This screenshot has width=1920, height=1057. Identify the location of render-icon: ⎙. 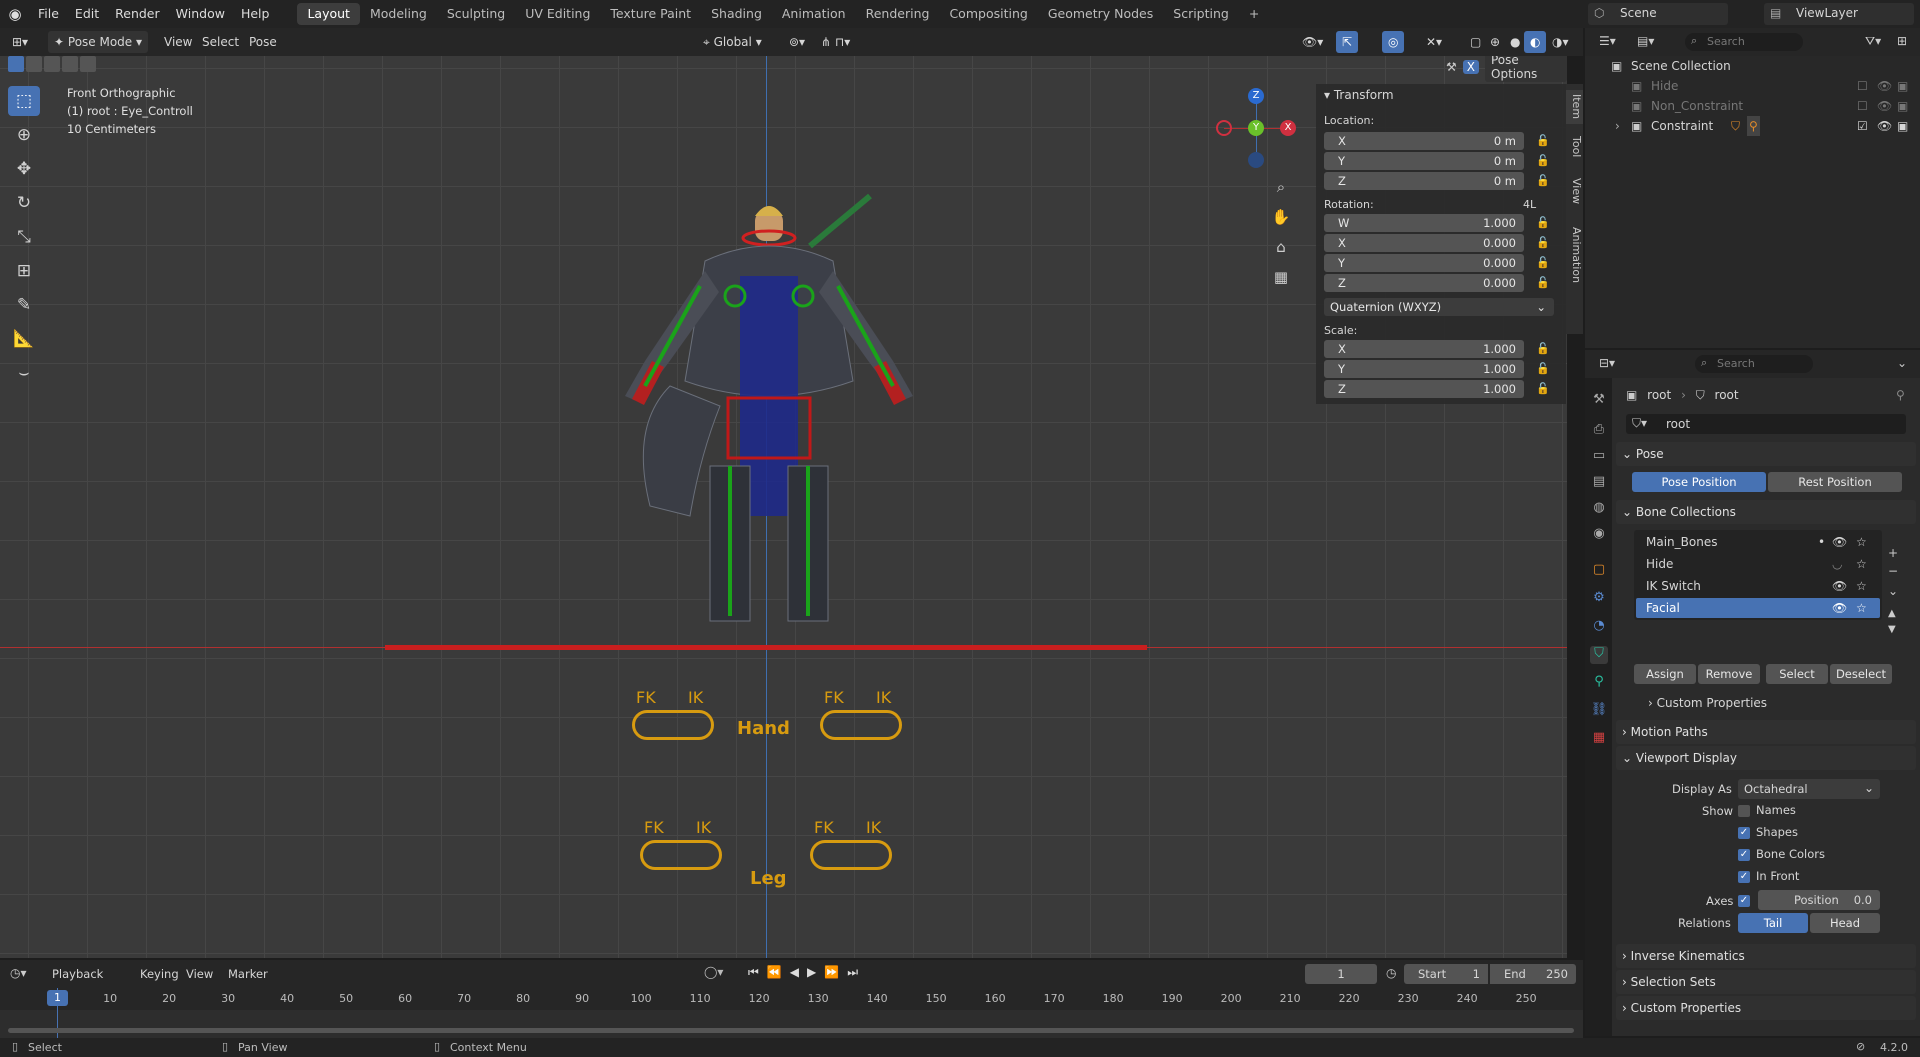
(1599, 431).